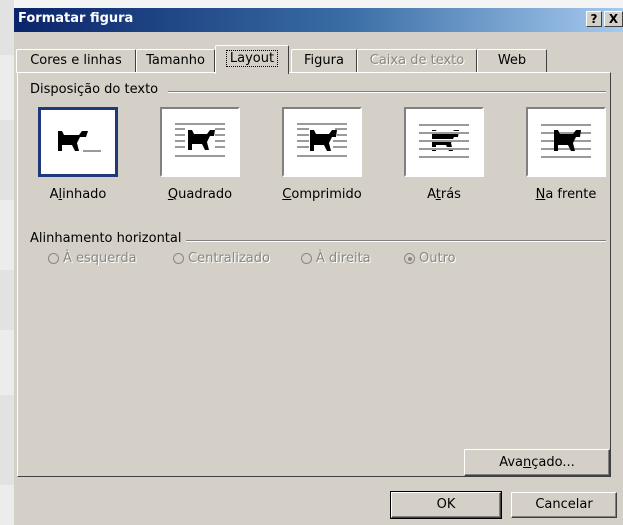 This screenshot has width=623, height=525. What do you see at coordinates (566, 194) in the screenshot?
I see `wrap-in-front-label: Na frente` at bounding box center [566, 194].